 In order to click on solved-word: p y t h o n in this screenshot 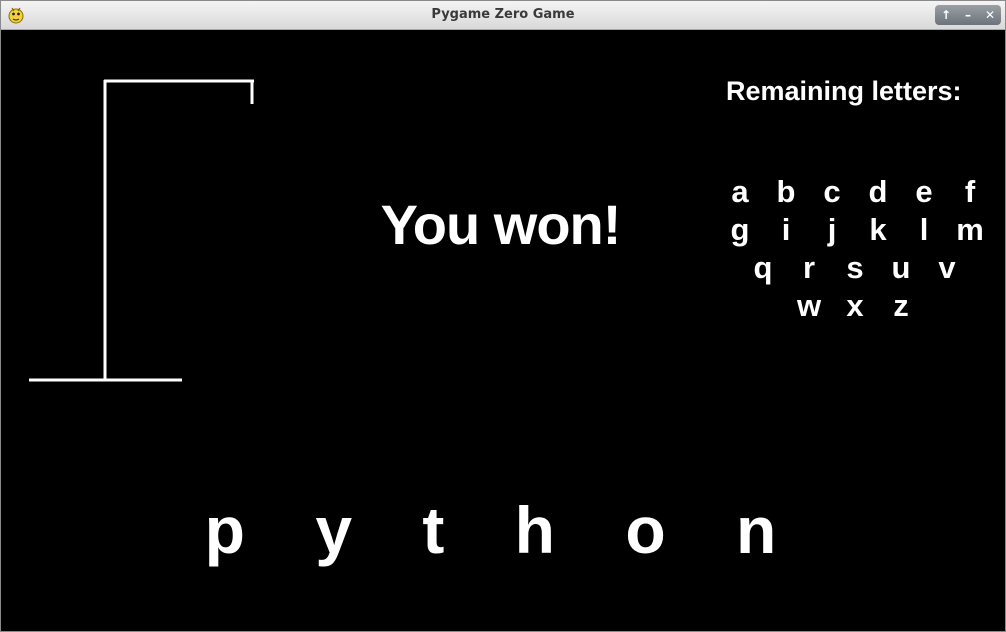, I will do `click(503, 530)`.